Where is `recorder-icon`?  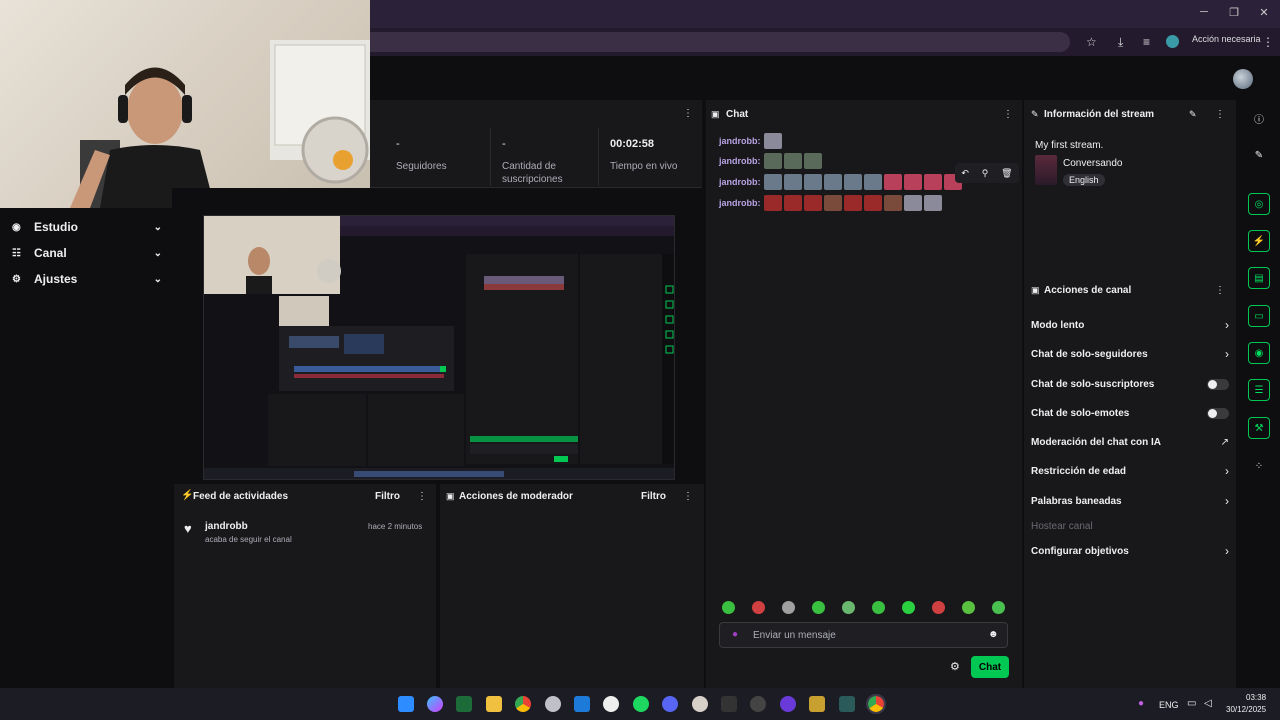 recorder-icon is located at coordinates (758, 704).